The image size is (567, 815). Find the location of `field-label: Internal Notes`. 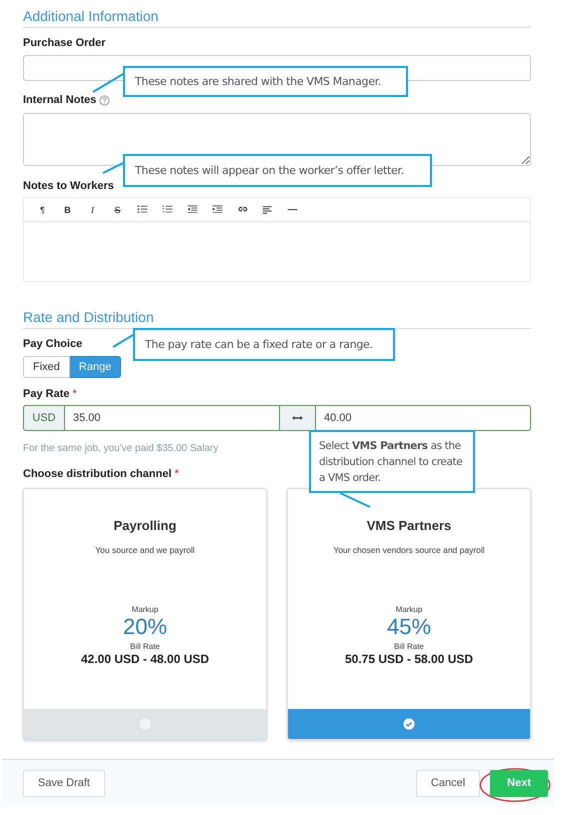

field-label: Internal Notes is located at coordinates (59, 100).